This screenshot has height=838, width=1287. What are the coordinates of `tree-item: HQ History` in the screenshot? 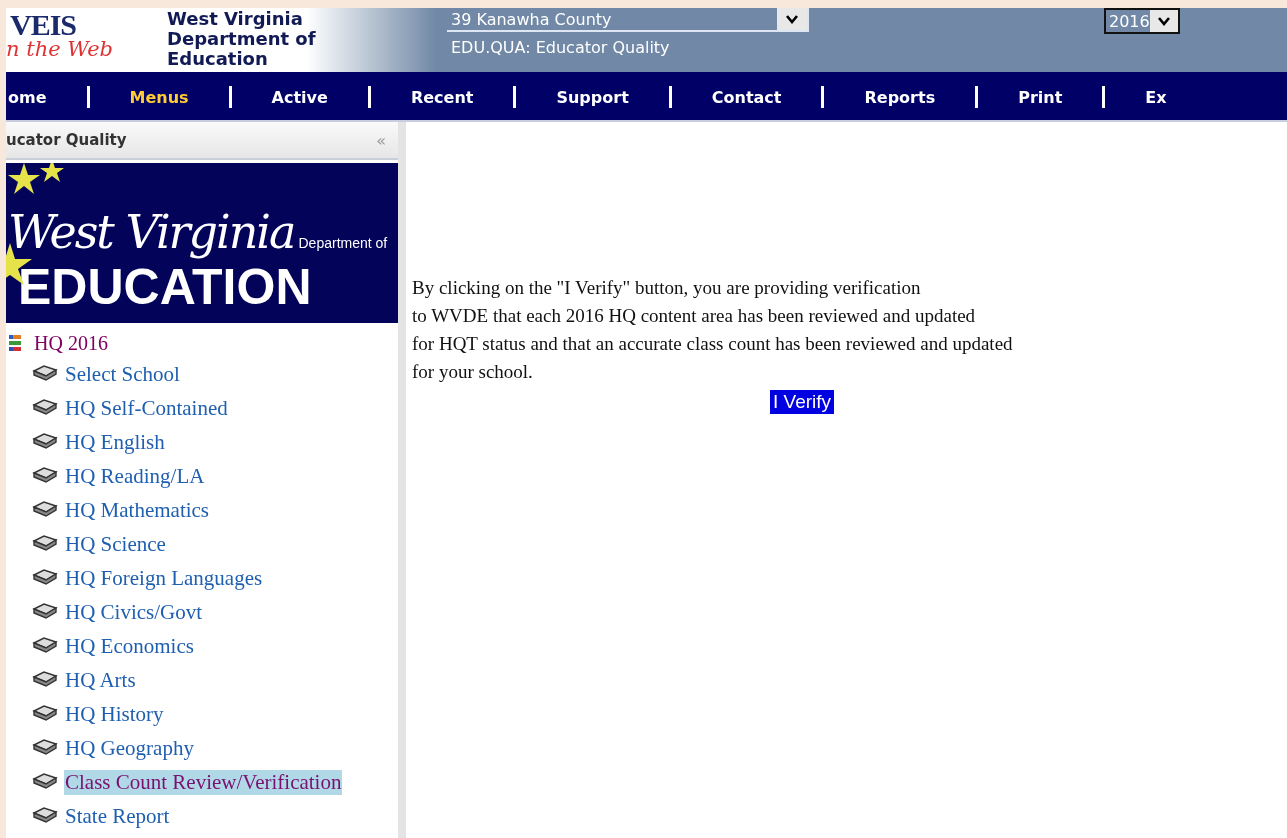 It's located at (114, 714).